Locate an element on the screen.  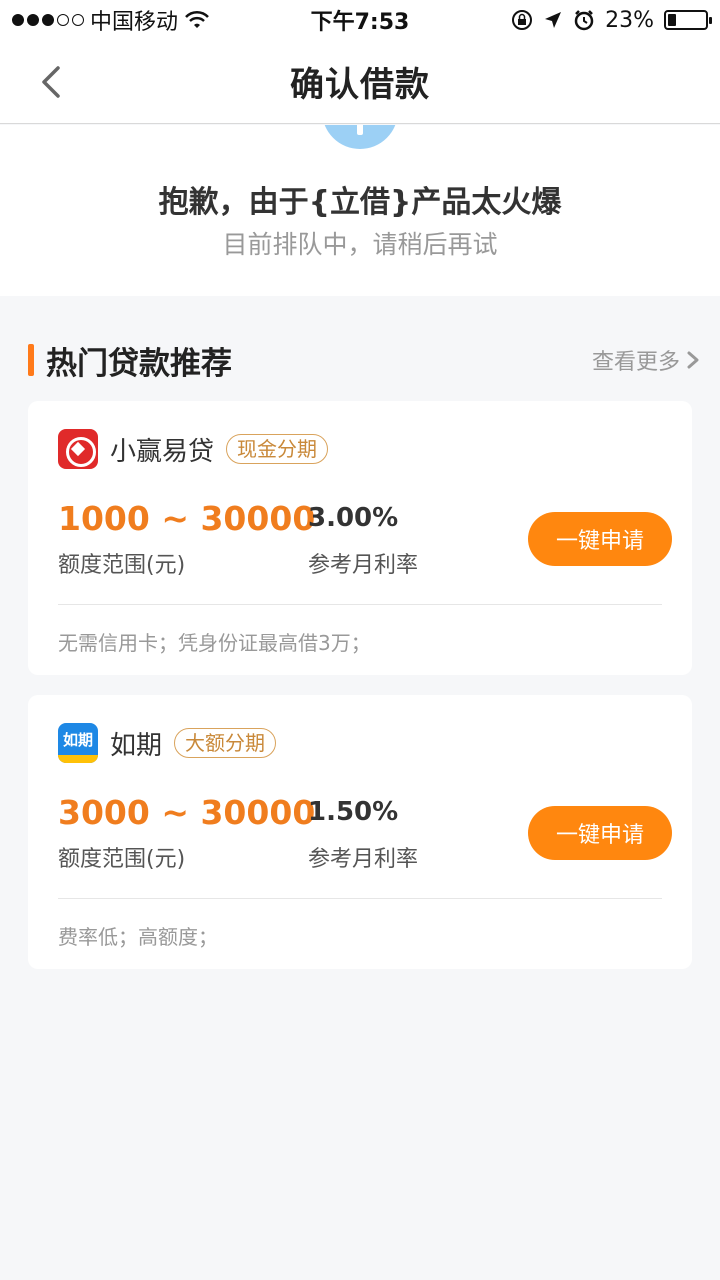
loan-name: 如期 is located at coordinates (136, 745).